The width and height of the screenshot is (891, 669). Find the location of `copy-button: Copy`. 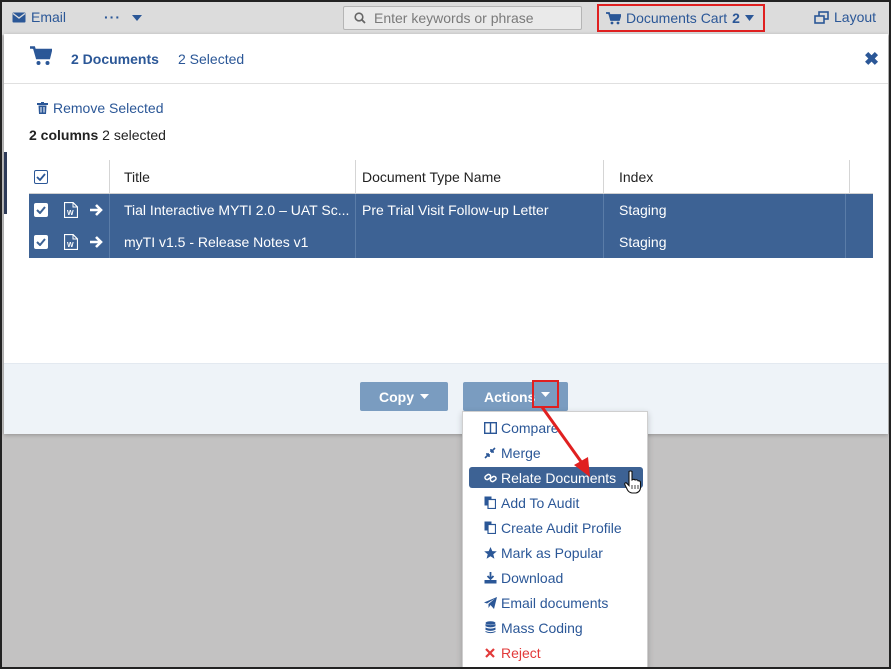

copy-button: Copy is located at coordinates (404, 396).